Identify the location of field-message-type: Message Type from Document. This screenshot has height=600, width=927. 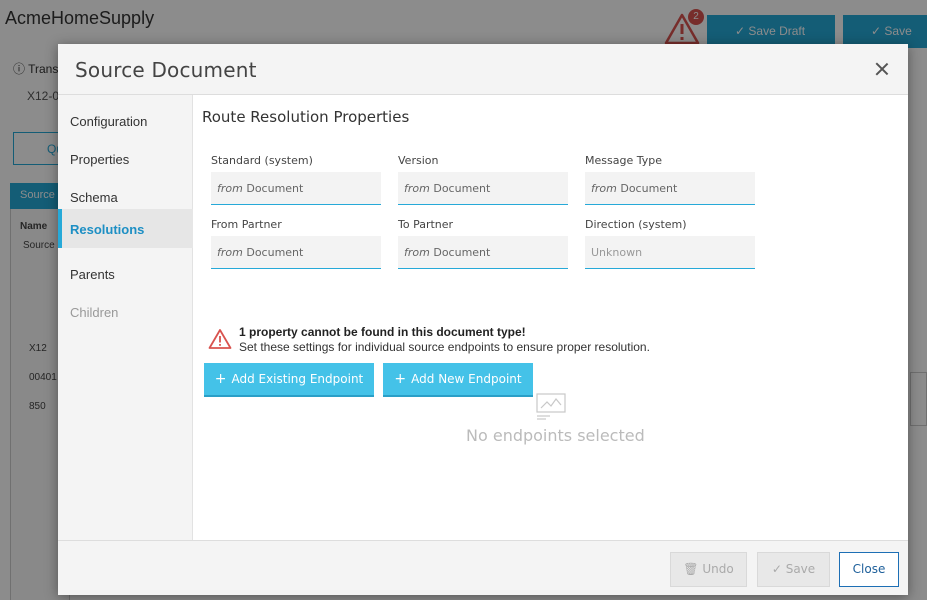
(670, 179).